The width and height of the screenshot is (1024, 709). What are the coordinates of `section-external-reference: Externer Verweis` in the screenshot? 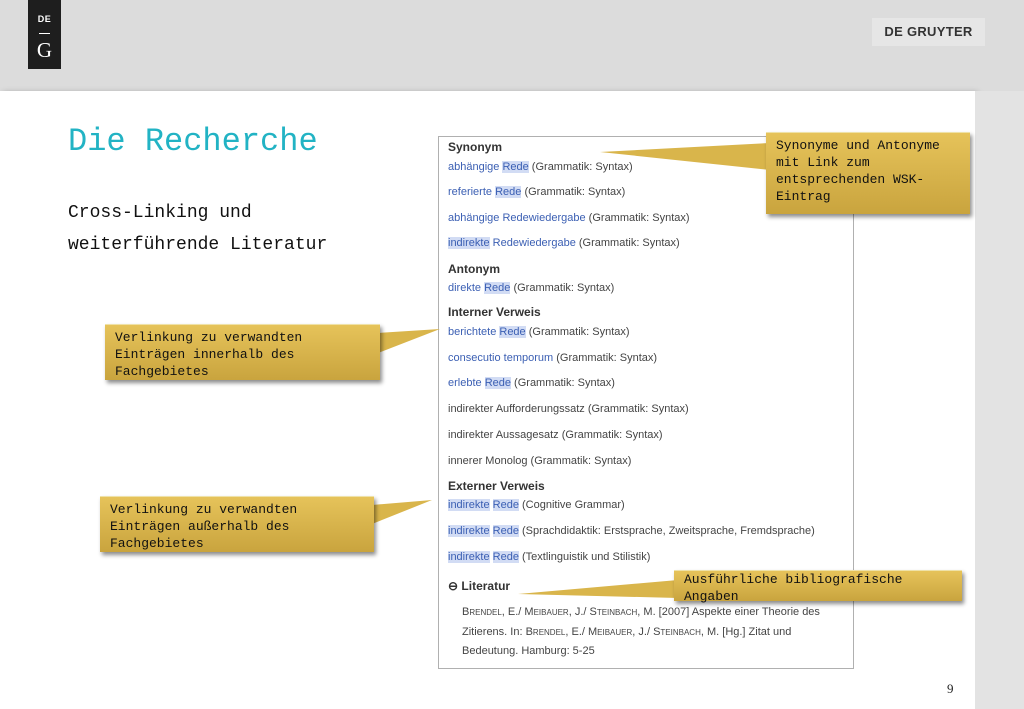 It's located at (496, 486).